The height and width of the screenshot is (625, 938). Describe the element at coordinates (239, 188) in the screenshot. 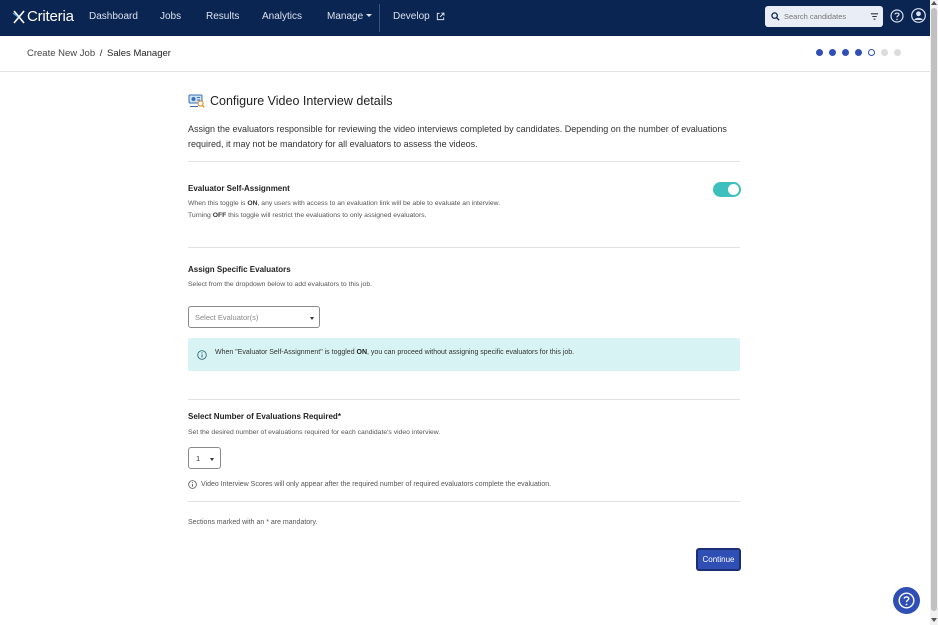

I see `self-assignment-title: Evaluator Self-Assignment` at that location.